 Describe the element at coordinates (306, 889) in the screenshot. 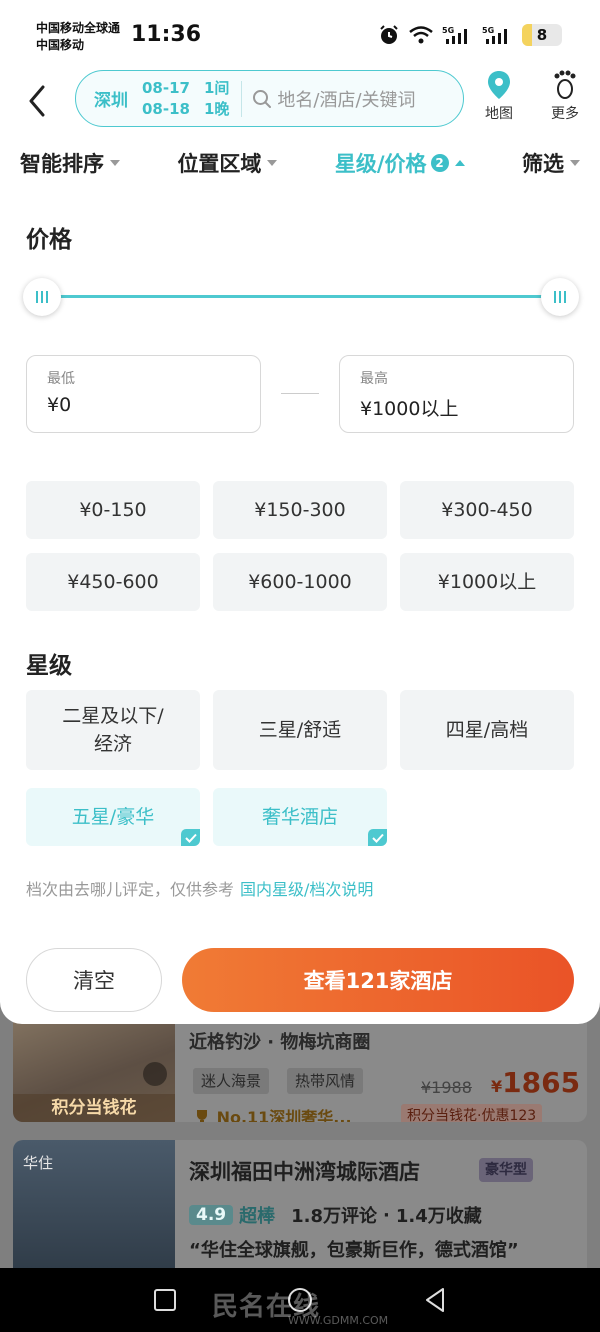

I see `rating-explain-link: 国内星级/档次说明` at that location.